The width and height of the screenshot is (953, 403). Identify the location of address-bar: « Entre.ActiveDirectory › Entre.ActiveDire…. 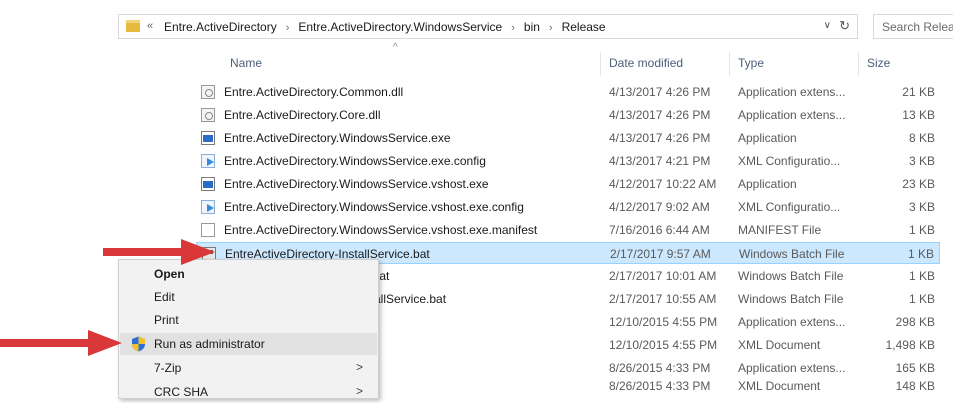
(488, 26).